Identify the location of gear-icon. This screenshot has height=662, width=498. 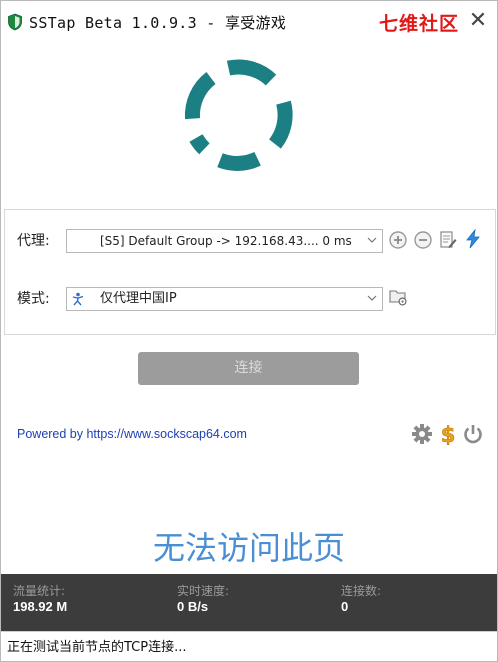
(422, 434).